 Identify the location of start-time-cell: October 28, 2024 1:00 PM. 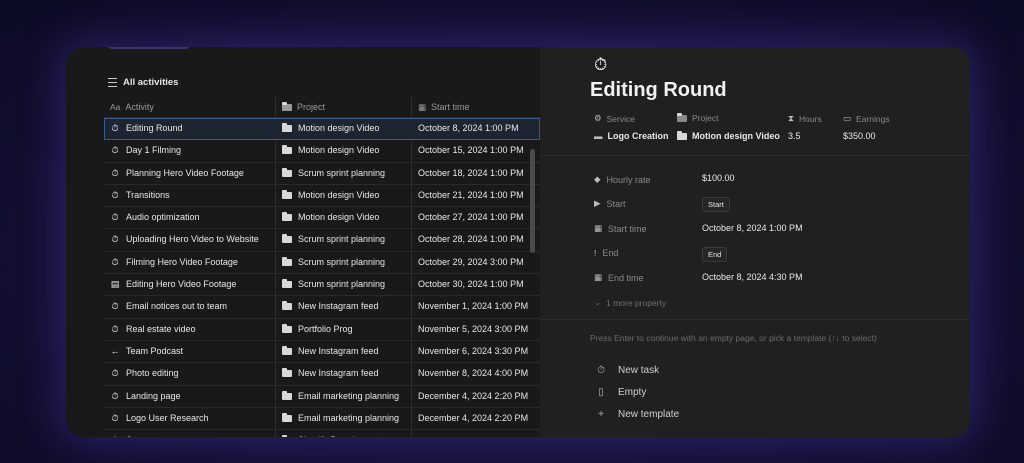
(471, 239).